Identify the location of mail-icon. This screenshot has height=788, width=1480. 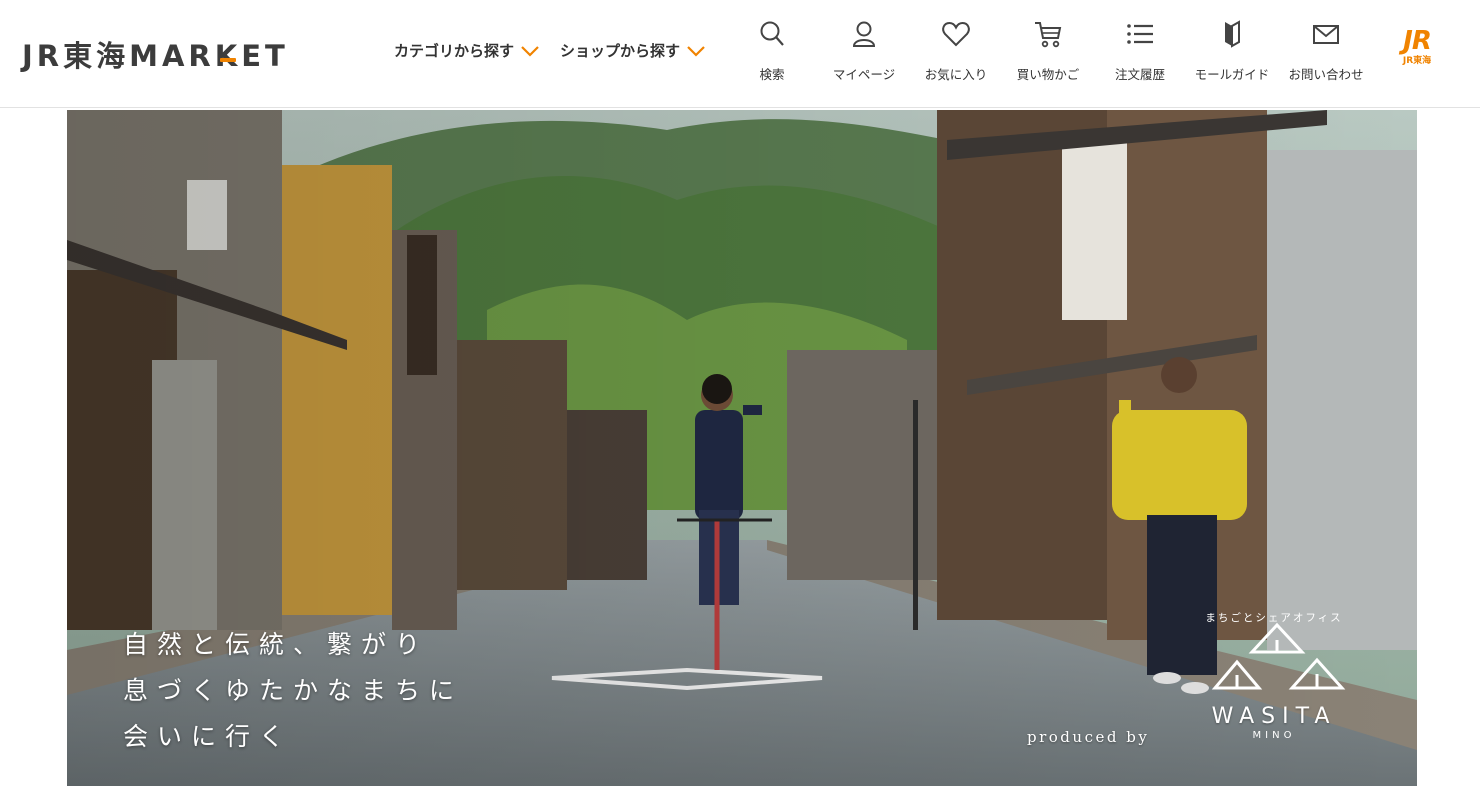
(1326, 34).